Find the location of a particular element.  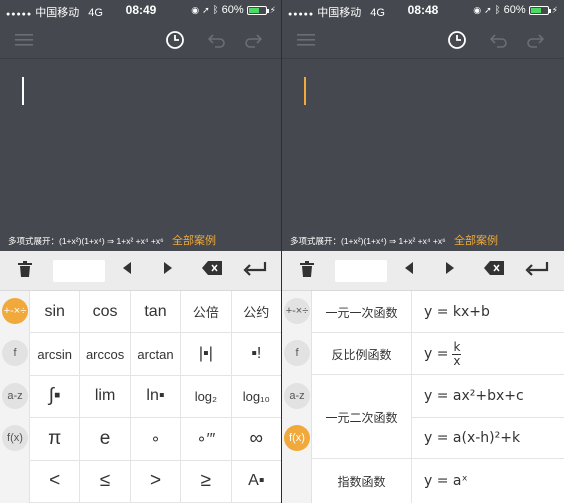

battery-percent: 60% is located at coordinates (232, 10).